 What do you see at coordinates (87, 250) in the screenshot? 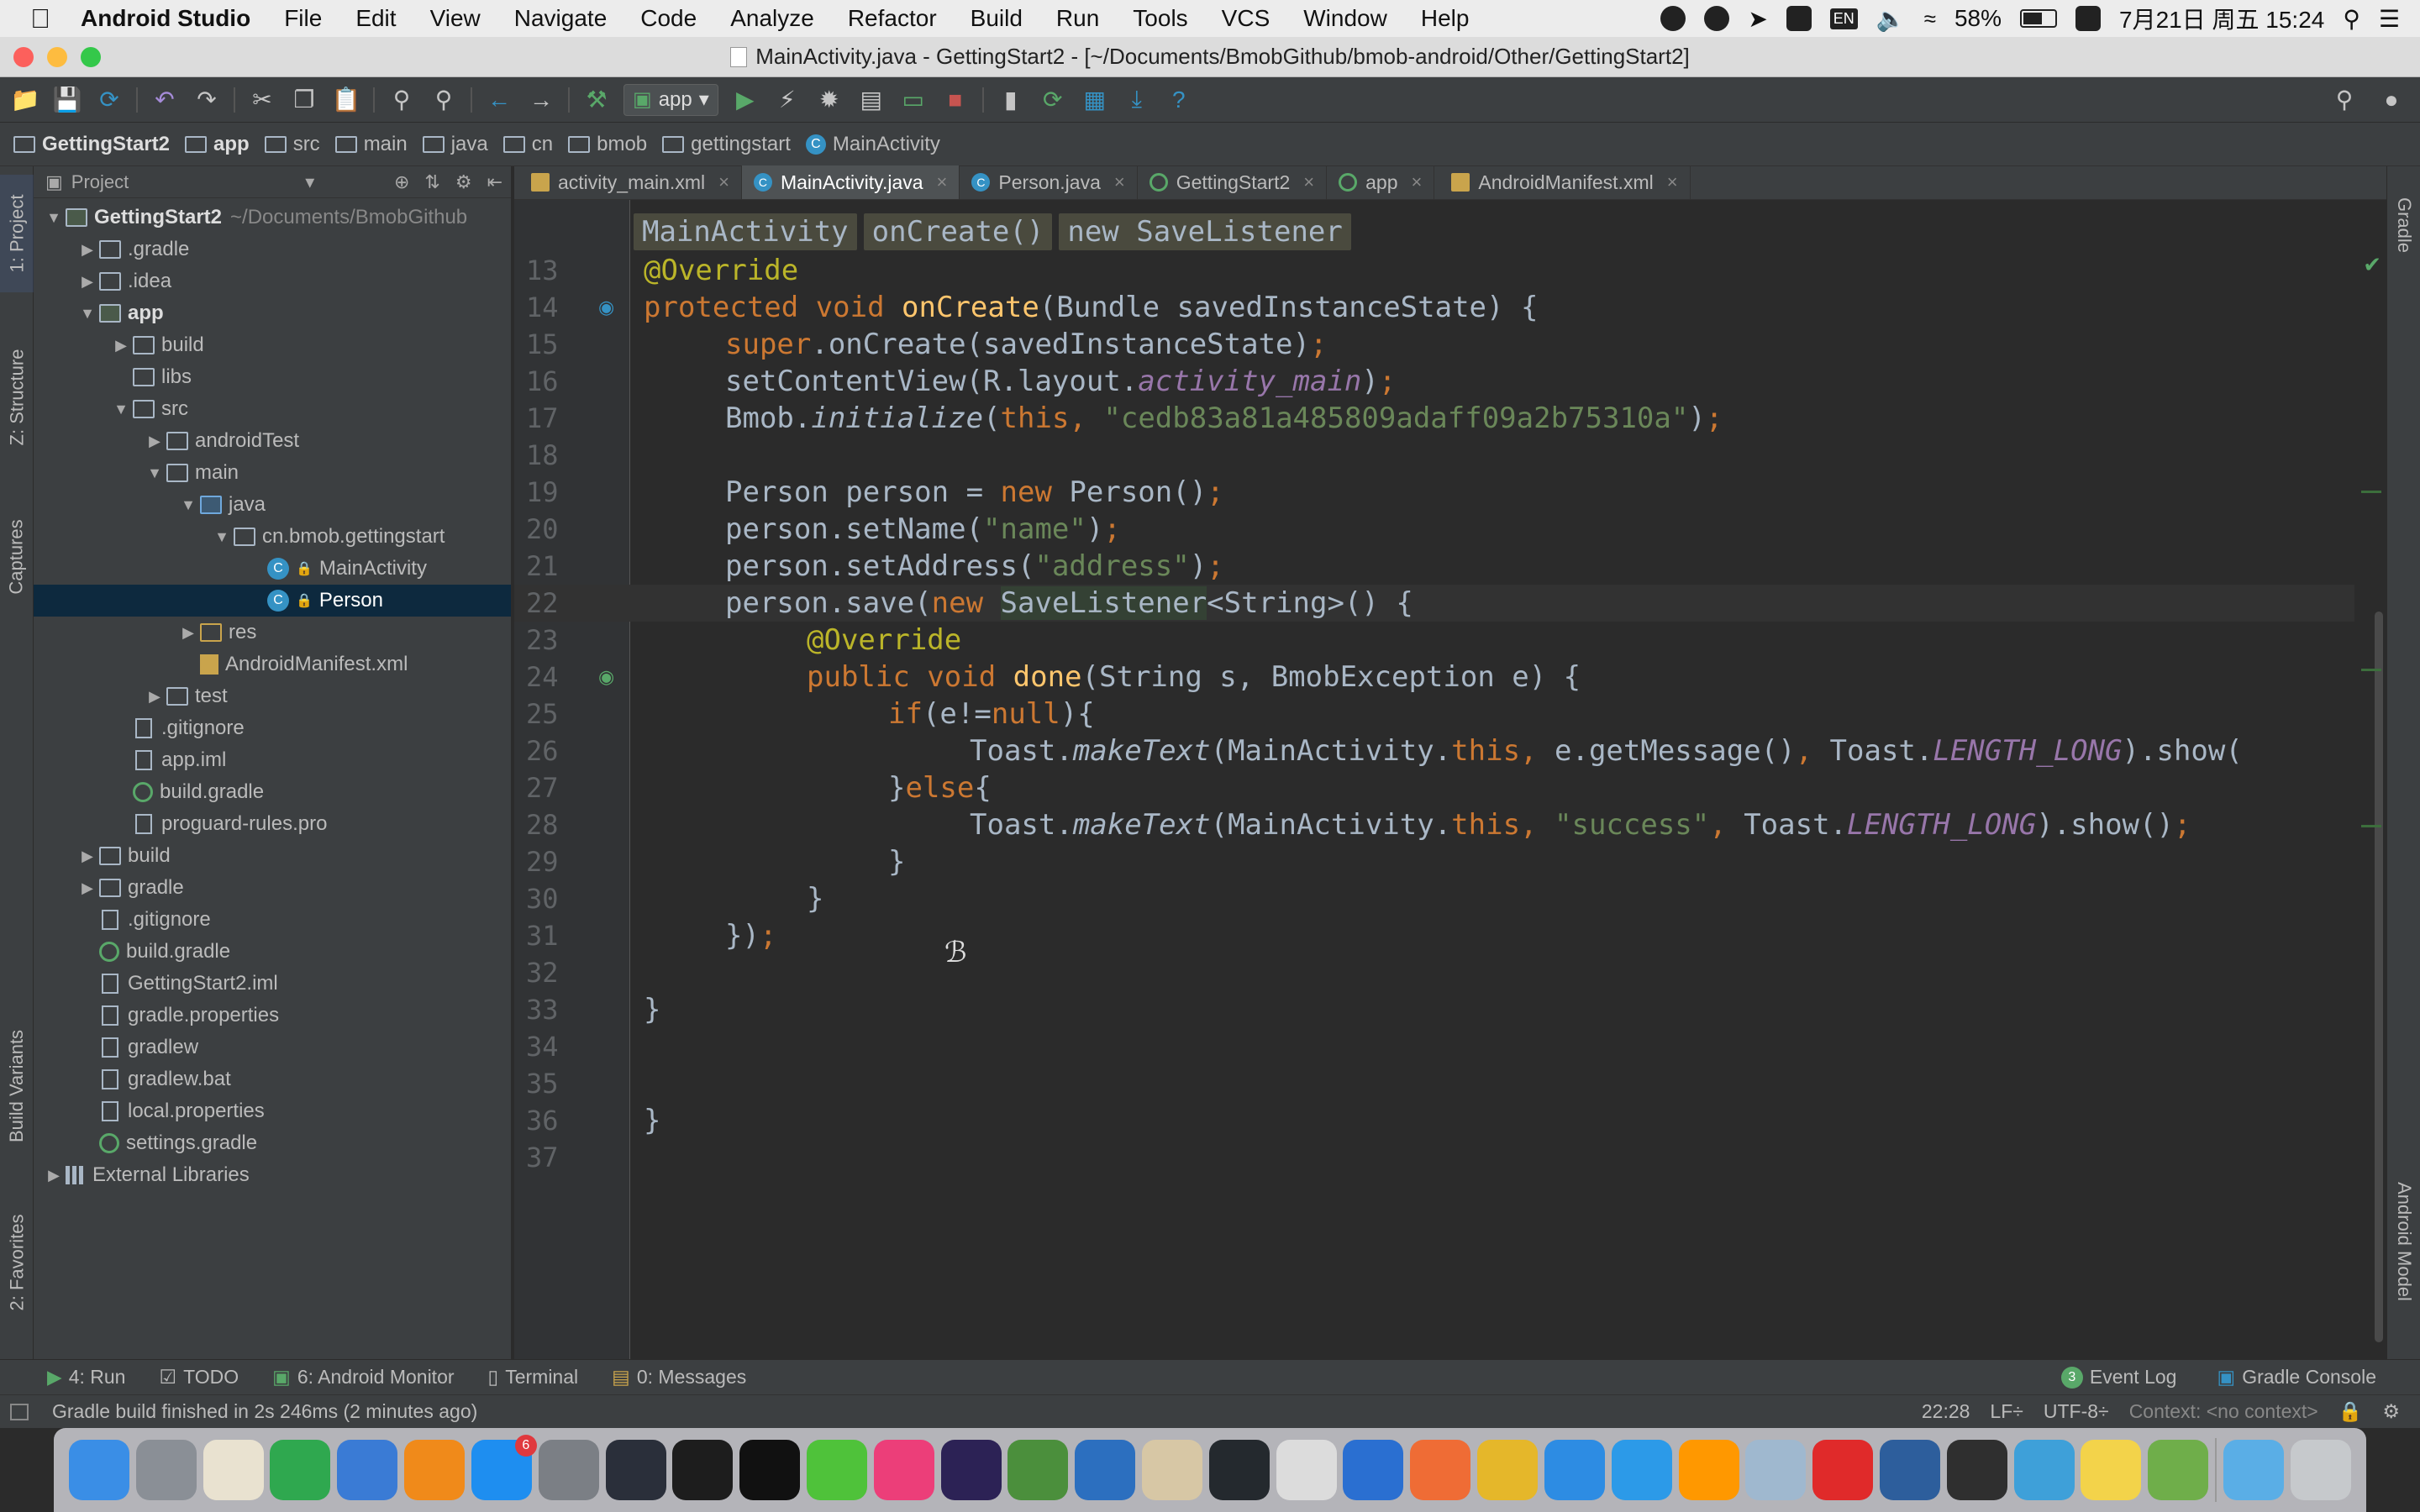
I see `chevron-right-icon: ▶` at bounding box center [87, 250].